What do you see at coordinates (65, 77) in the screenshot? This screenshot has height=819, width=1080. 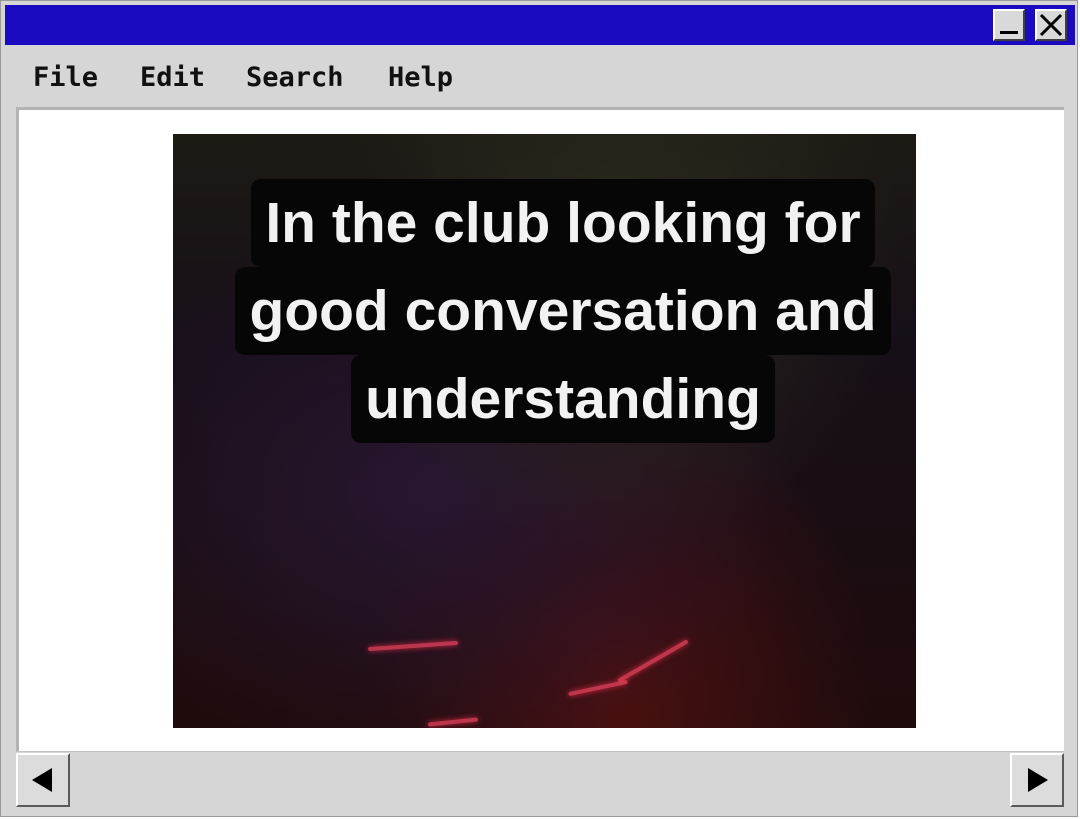 I see `menu-file: File` at bounding box center [65, 77].